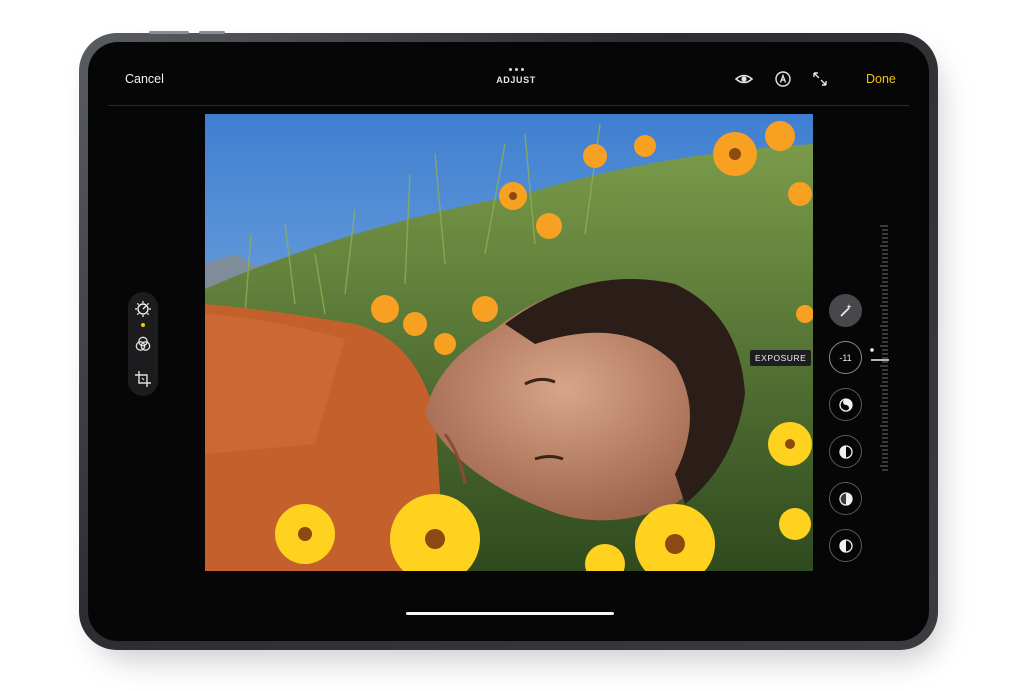 The width and height of the screenshot is (1024, 691). Describe the element at coordinates (508, 105) in the screenshot. I see `toolbar-divider` at that location.